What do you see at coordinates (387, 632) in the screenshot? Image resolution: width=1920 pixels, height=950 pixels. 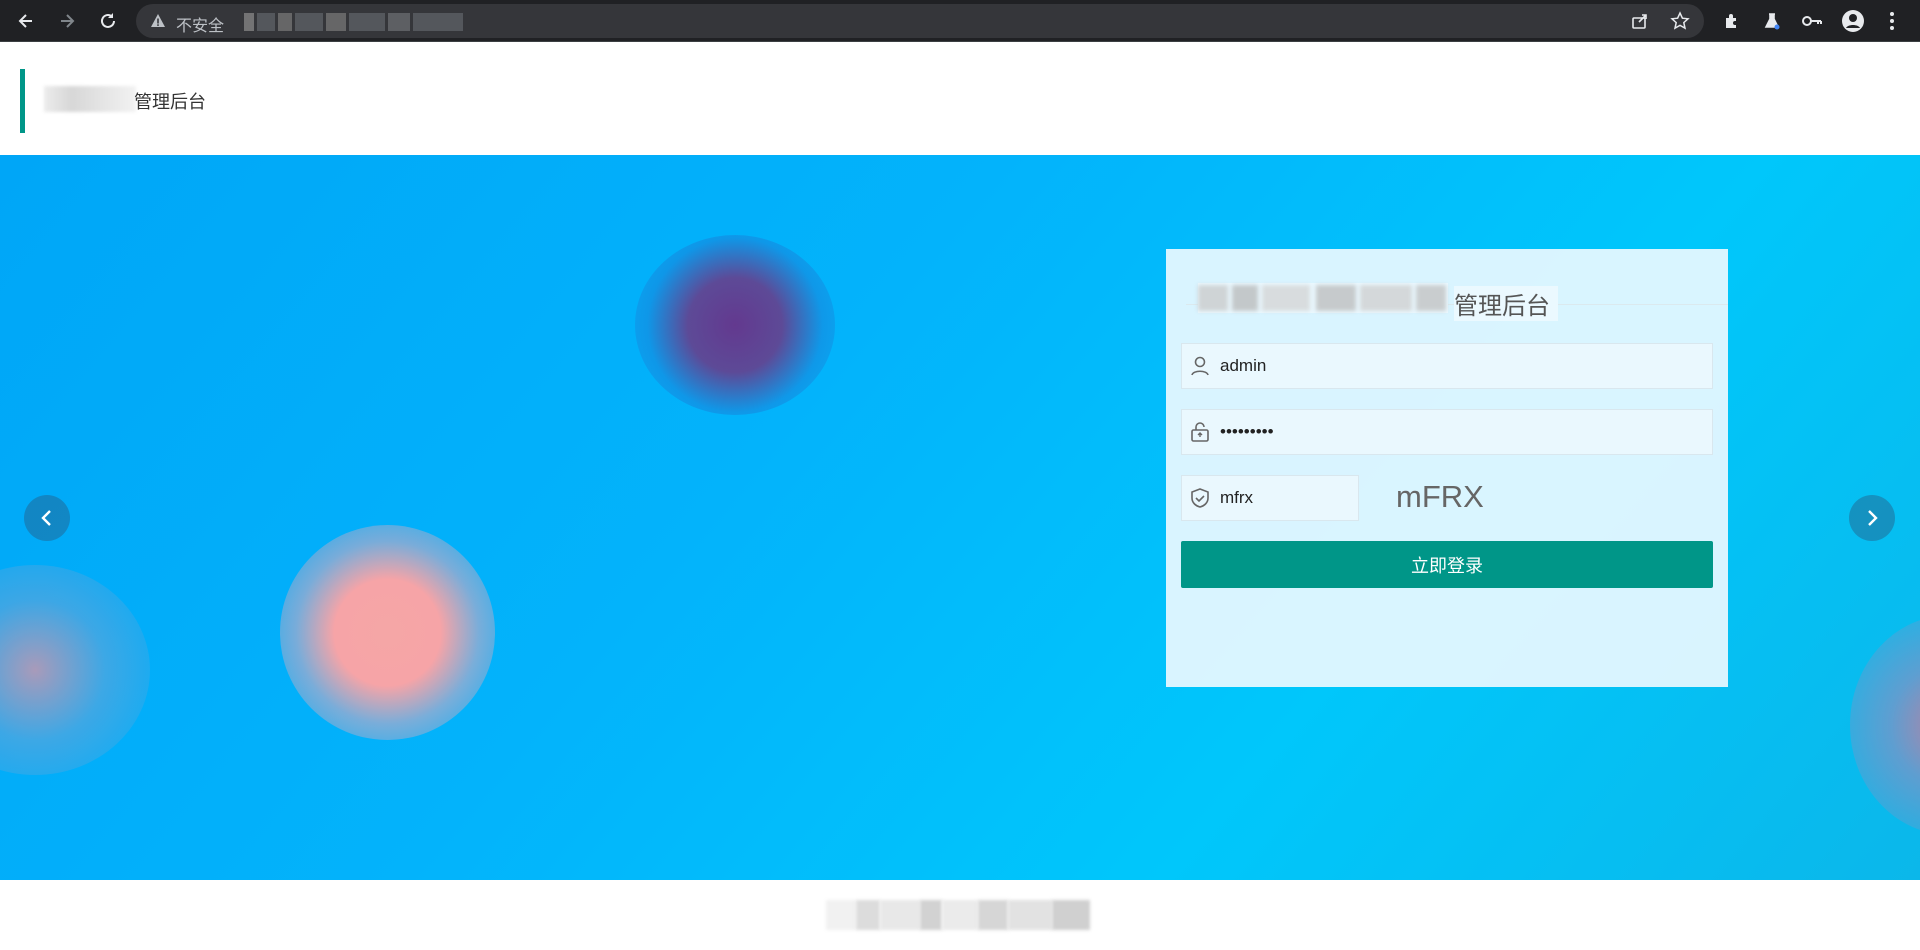 I see `bokeh-pink` at bounding box center [387, 632].